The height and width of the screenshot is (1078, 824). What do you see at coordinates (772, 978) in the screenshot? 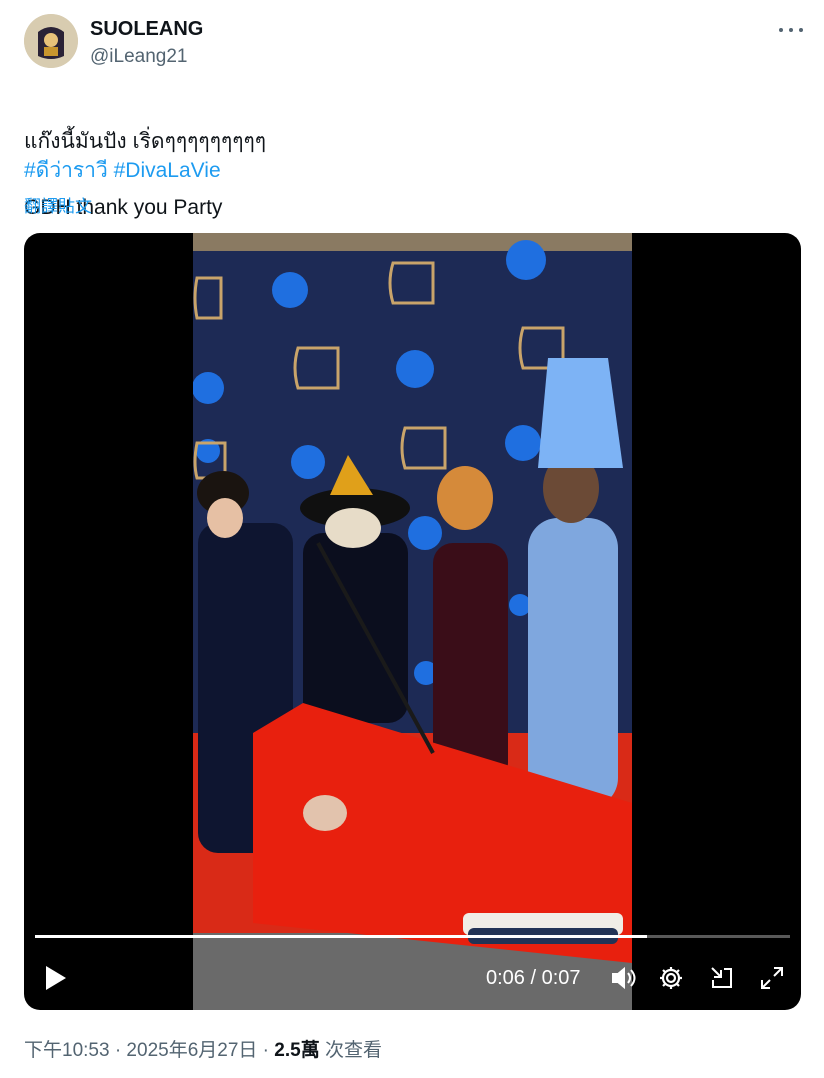
I see `fullscreen-icon` at bounding box center [772, 978].